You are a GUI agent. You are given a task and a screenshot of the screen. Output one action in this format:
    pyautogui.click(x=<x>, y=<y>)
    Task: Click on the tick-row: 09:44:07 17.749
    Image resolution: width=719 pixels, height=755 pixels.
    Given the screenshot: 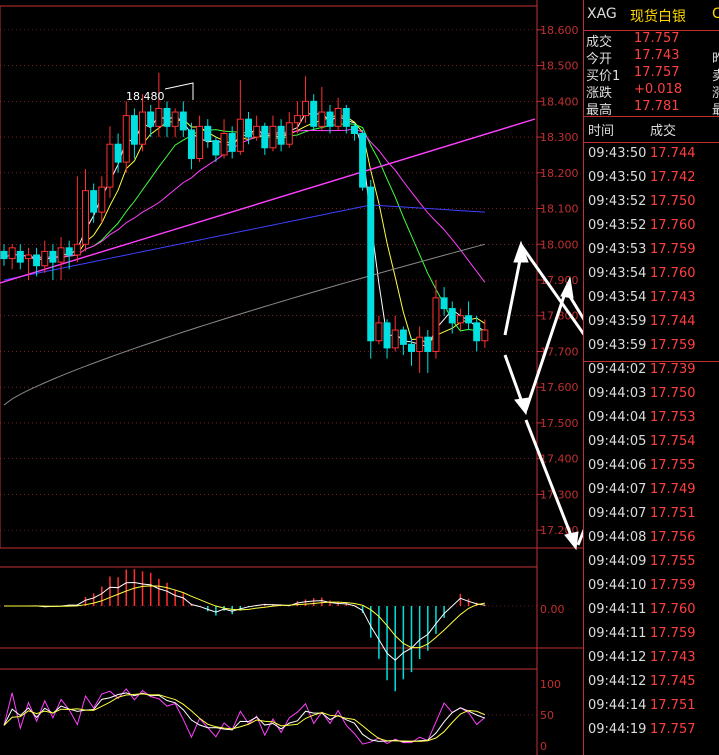 What is the action you would take?
    pyautogui.click(x=651, y=494)
    